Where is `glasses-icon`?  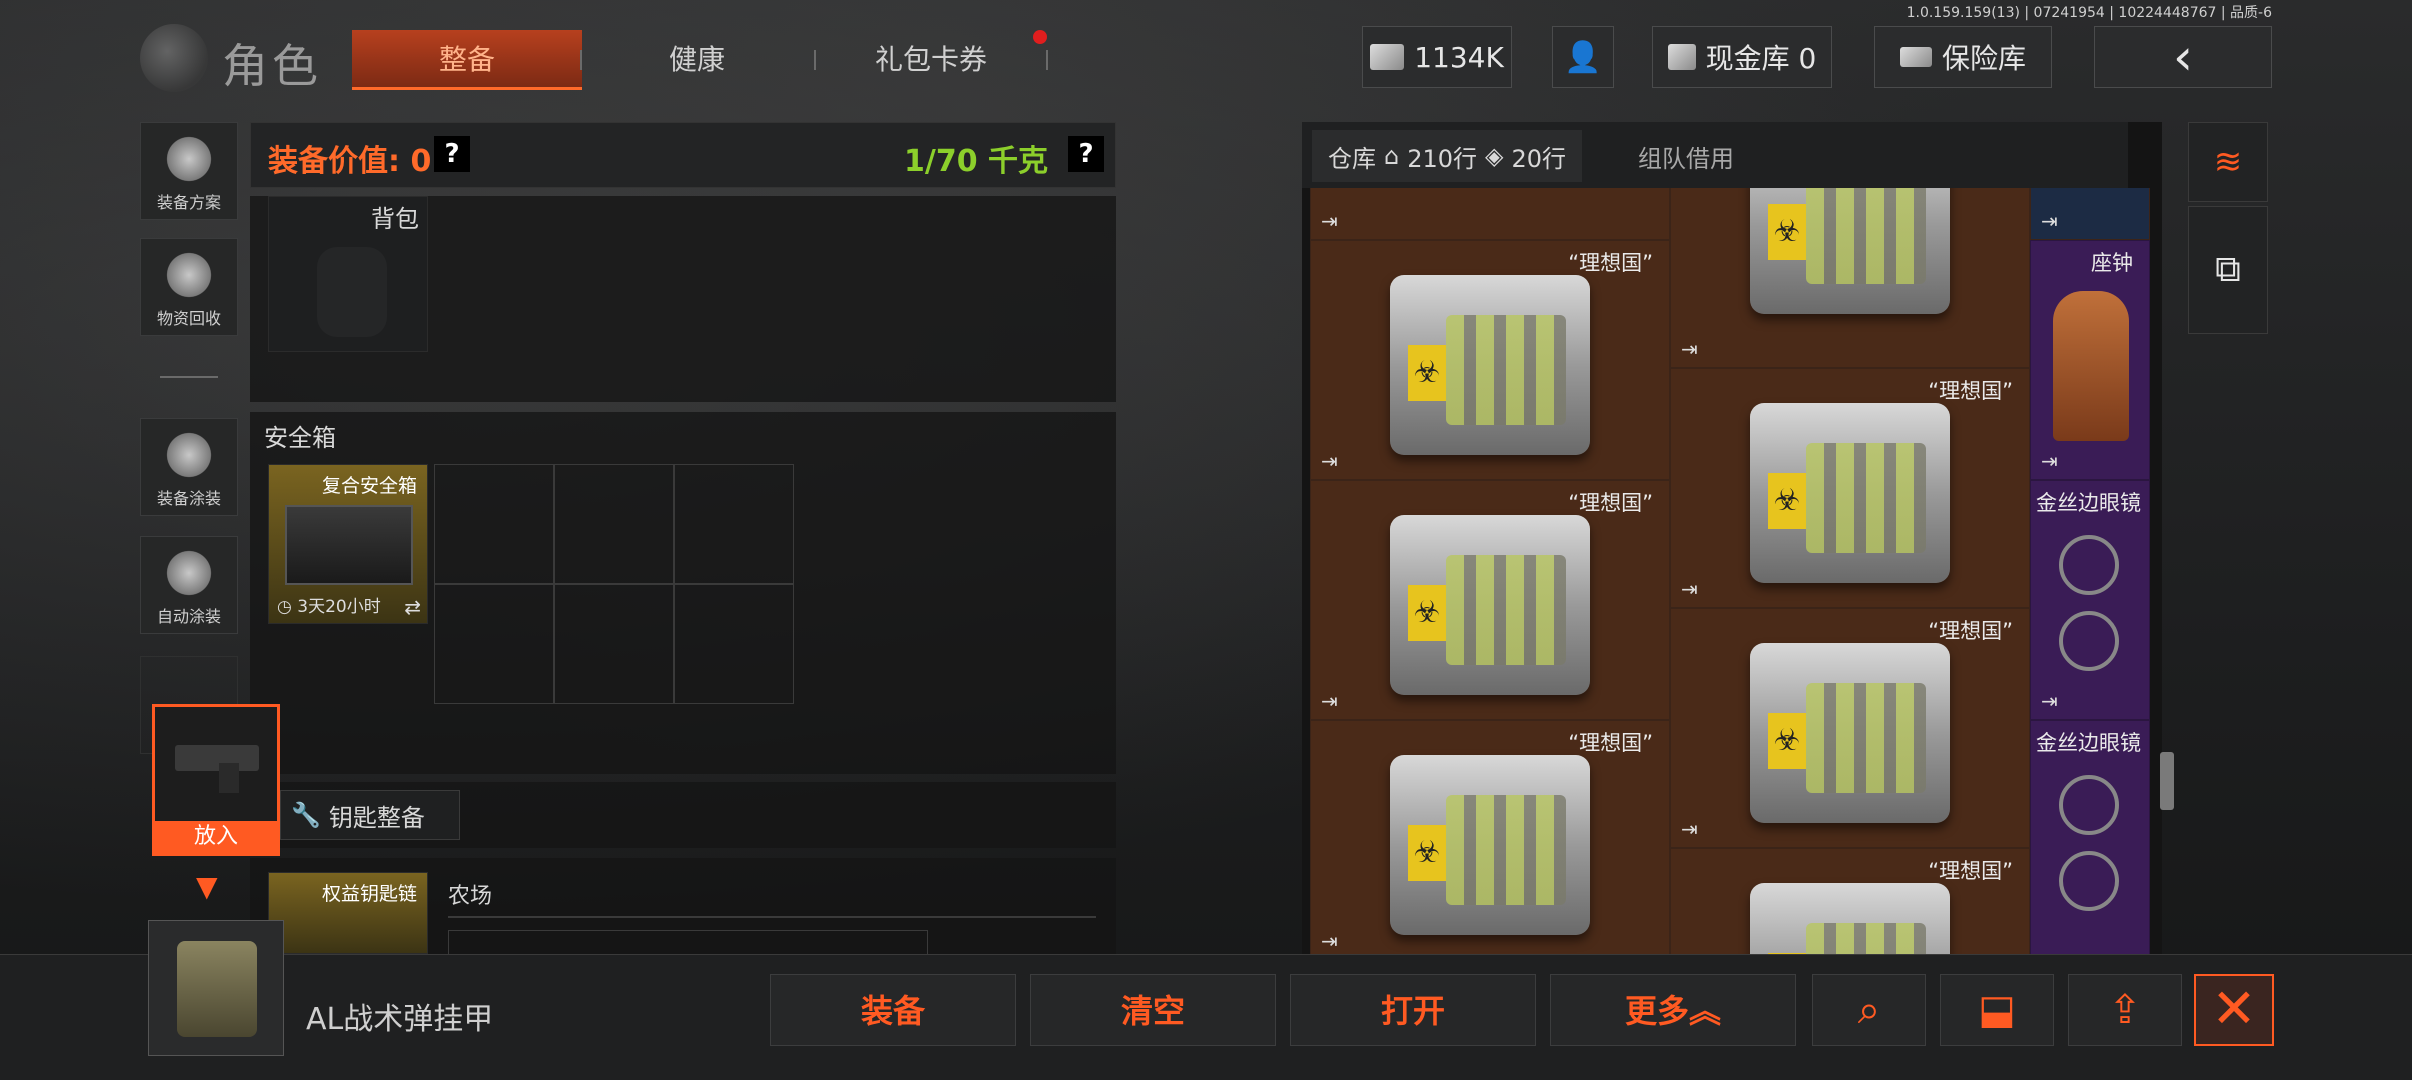
glasses-icon is located at coordinates (2089, 565).